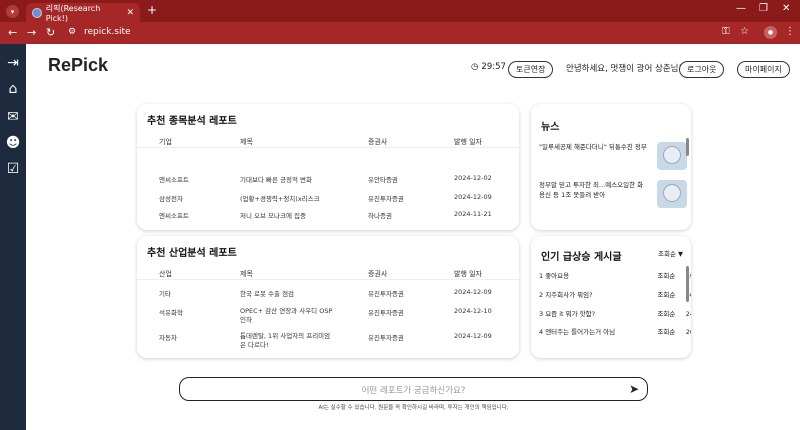  What do you see at coordinates (634, 389) in the screenshot?
I see `send-icon: ➤` at bounding box center [634, 389].